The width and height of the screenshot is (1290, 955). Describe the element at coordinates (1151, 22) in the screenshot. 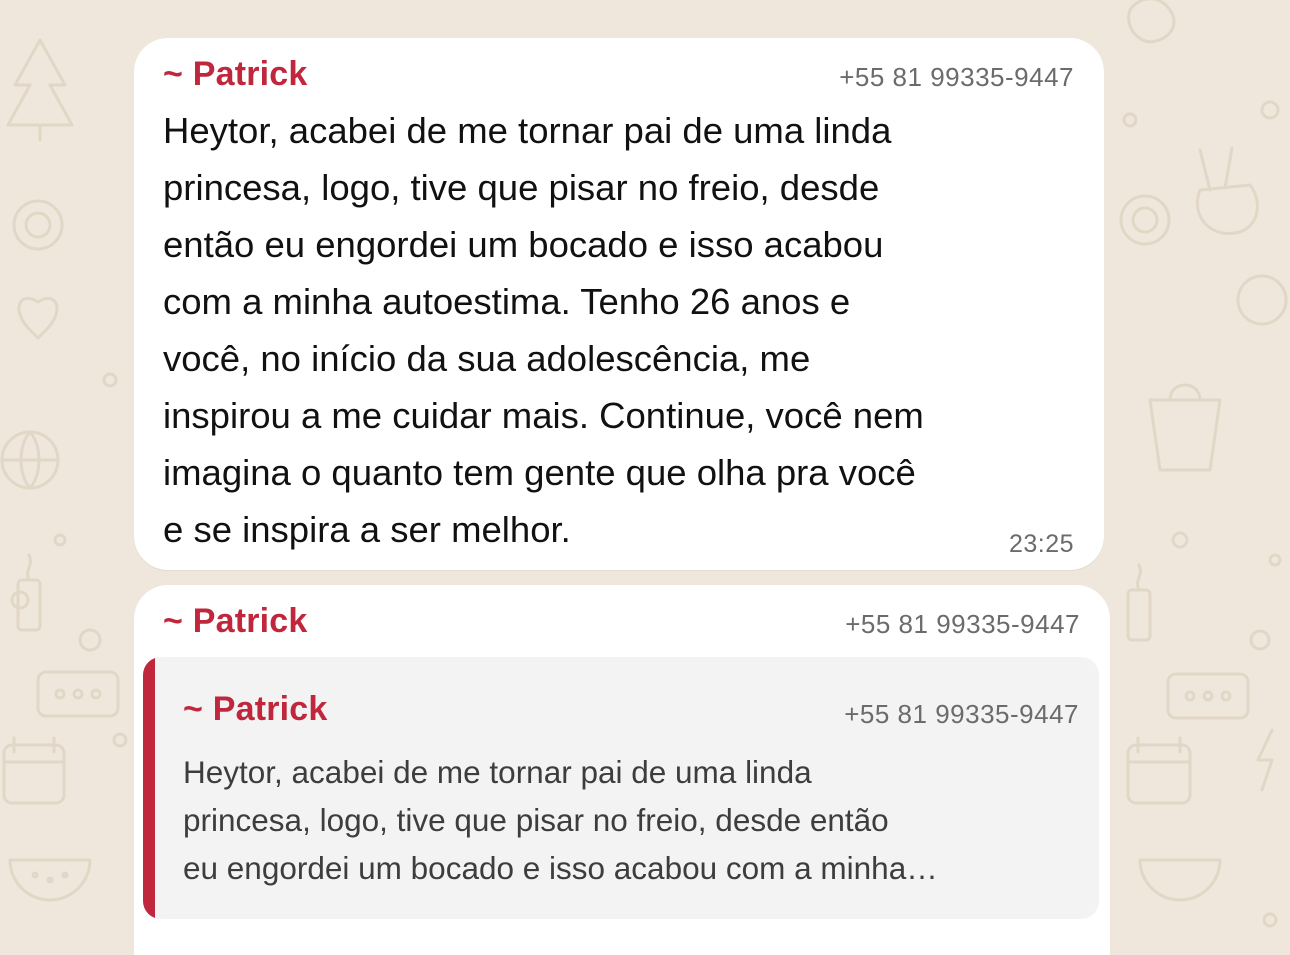

I see `hand-doodle-icon` at that location.